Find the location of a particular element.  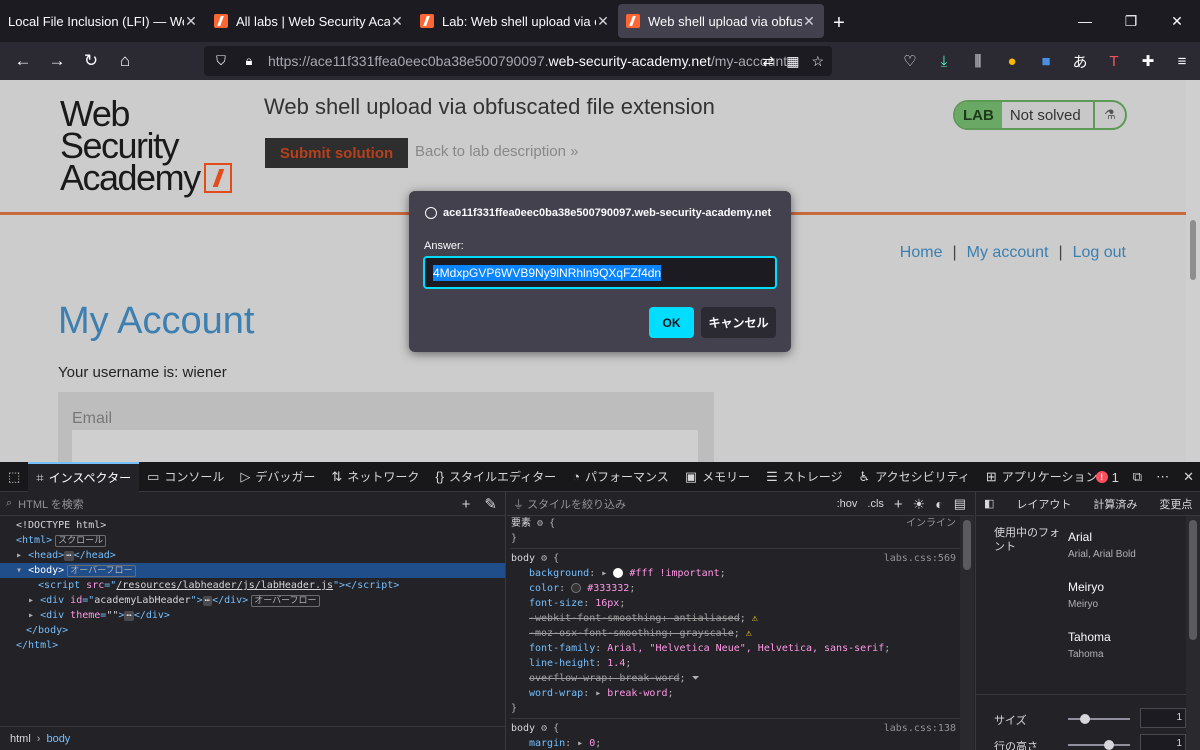

add-node-icon: + is located at coordinates (466, 504).